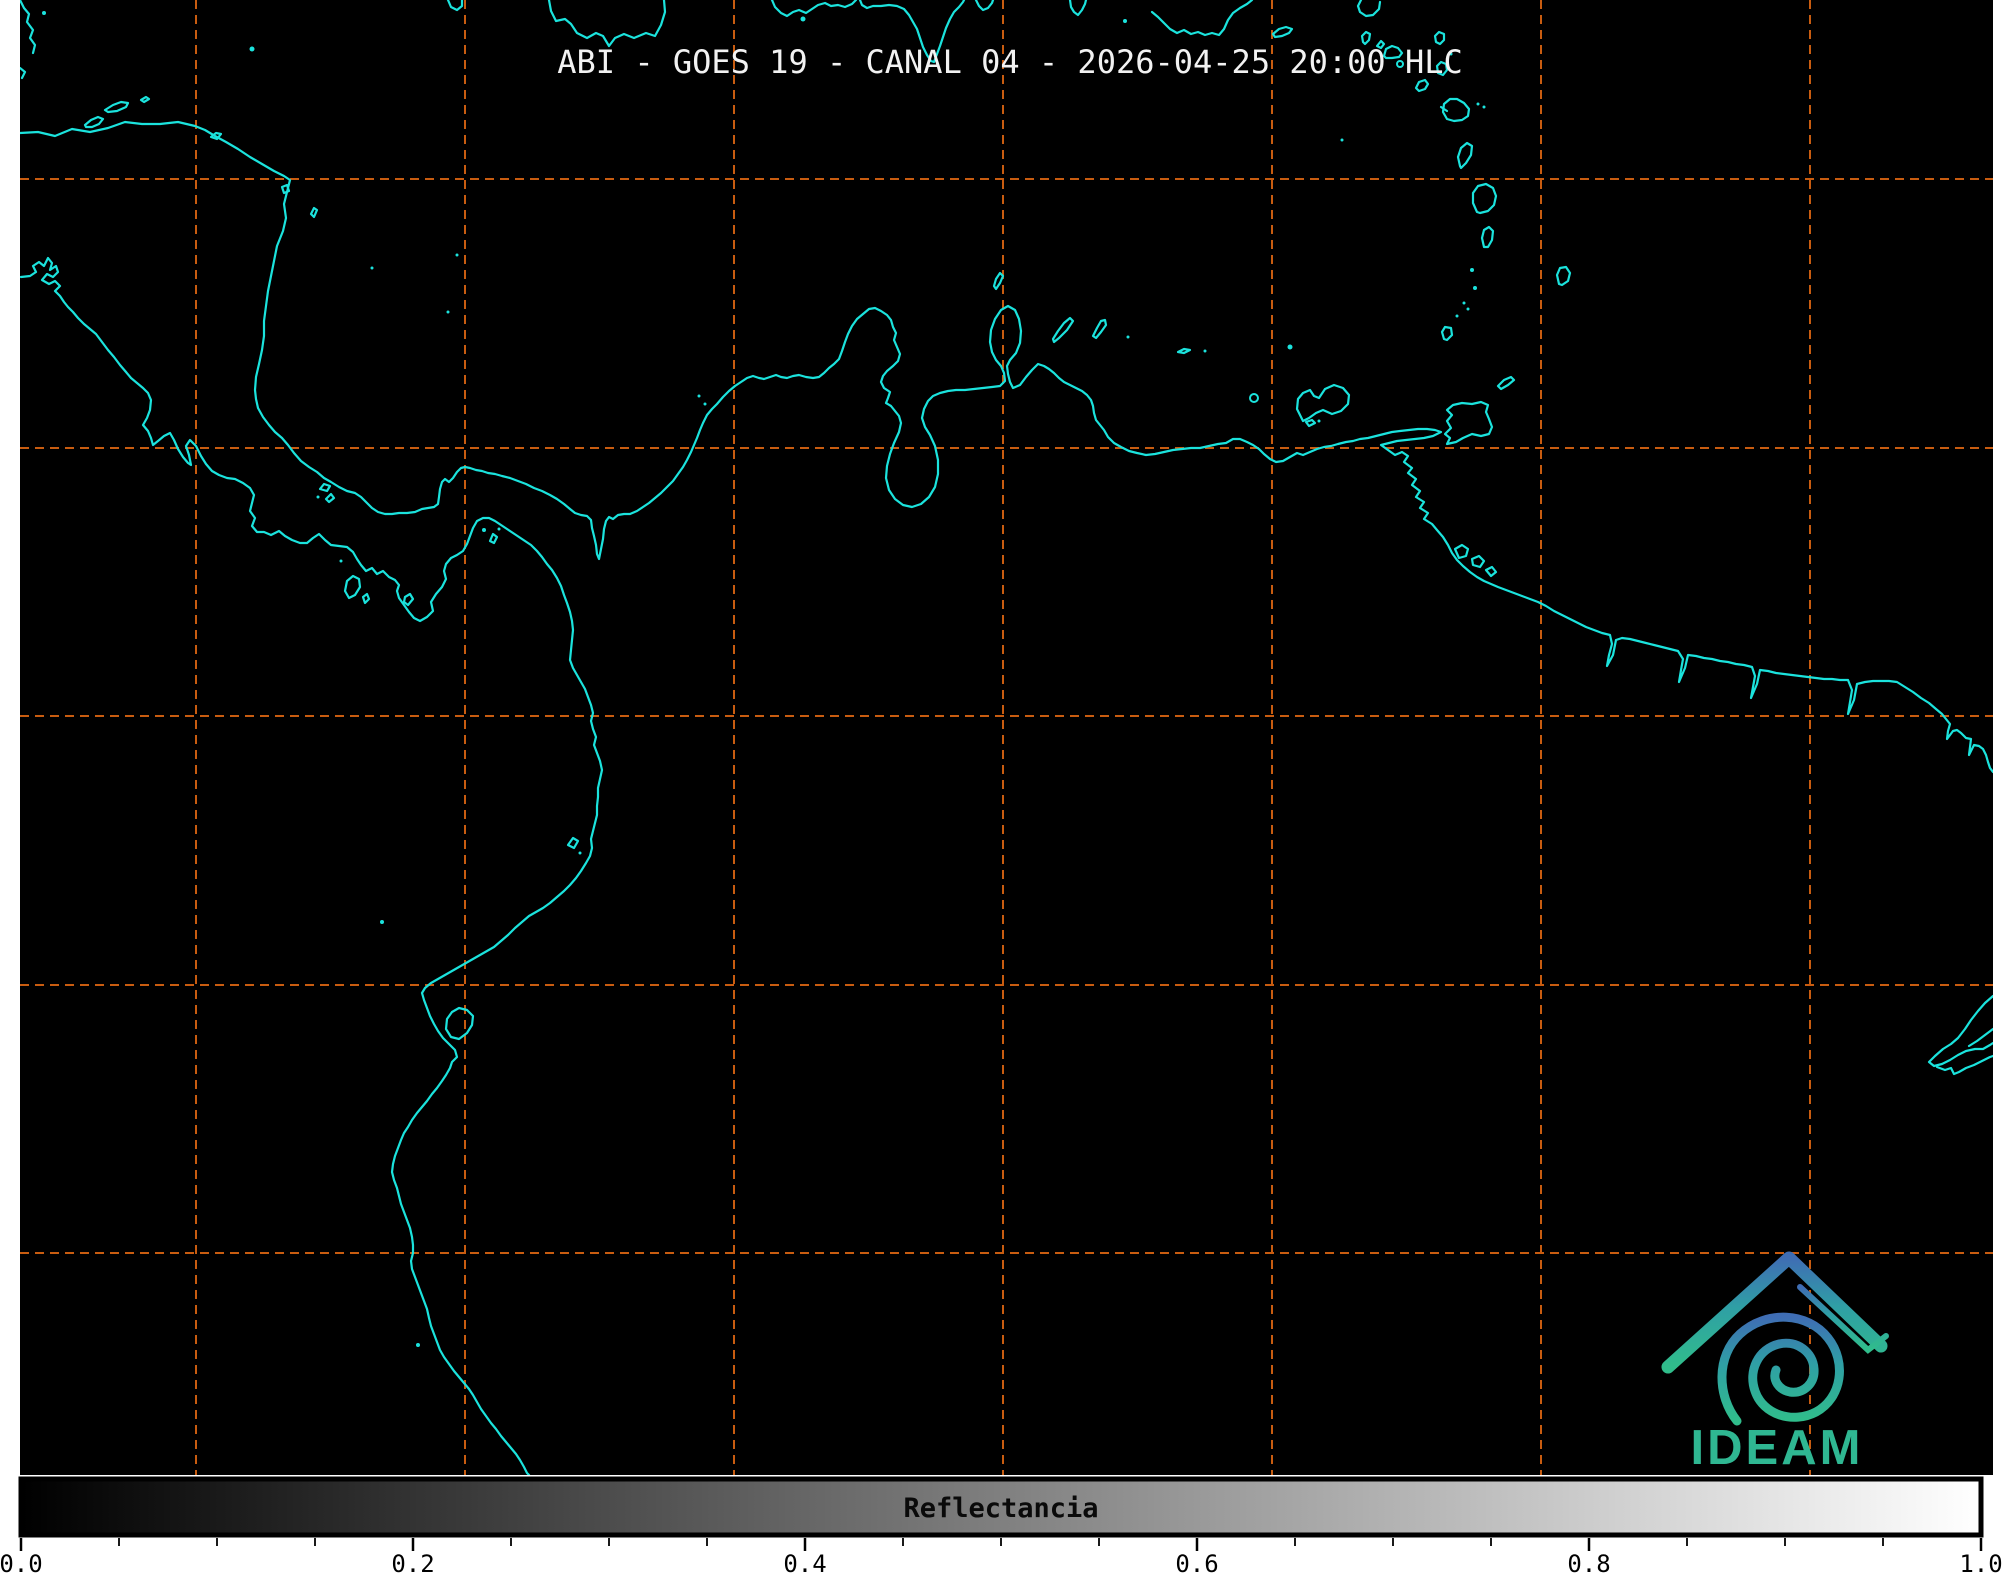  I want to click on colorbar: 0.0 0.2 0.4 0.6 0.8 1.0 Reflectancia, so click(1001, 1526).